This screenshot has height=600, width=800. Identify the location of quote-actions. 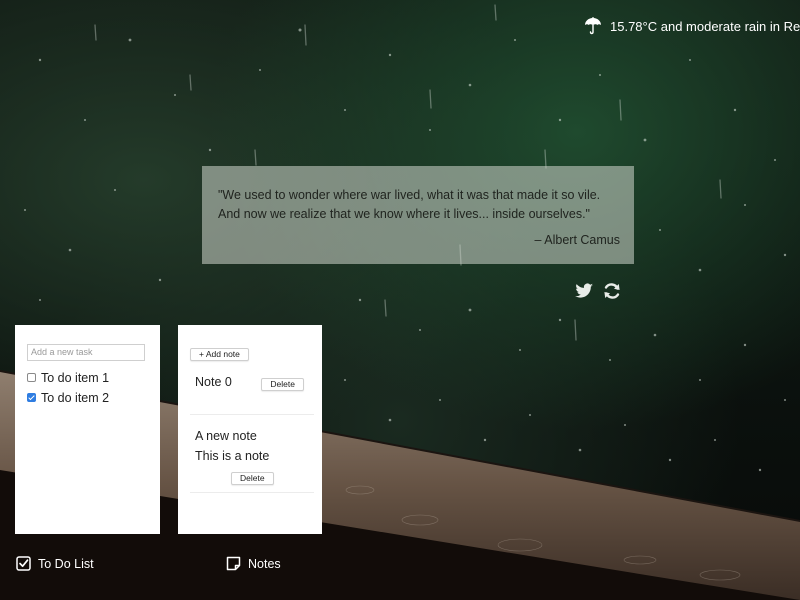
(598, 291).